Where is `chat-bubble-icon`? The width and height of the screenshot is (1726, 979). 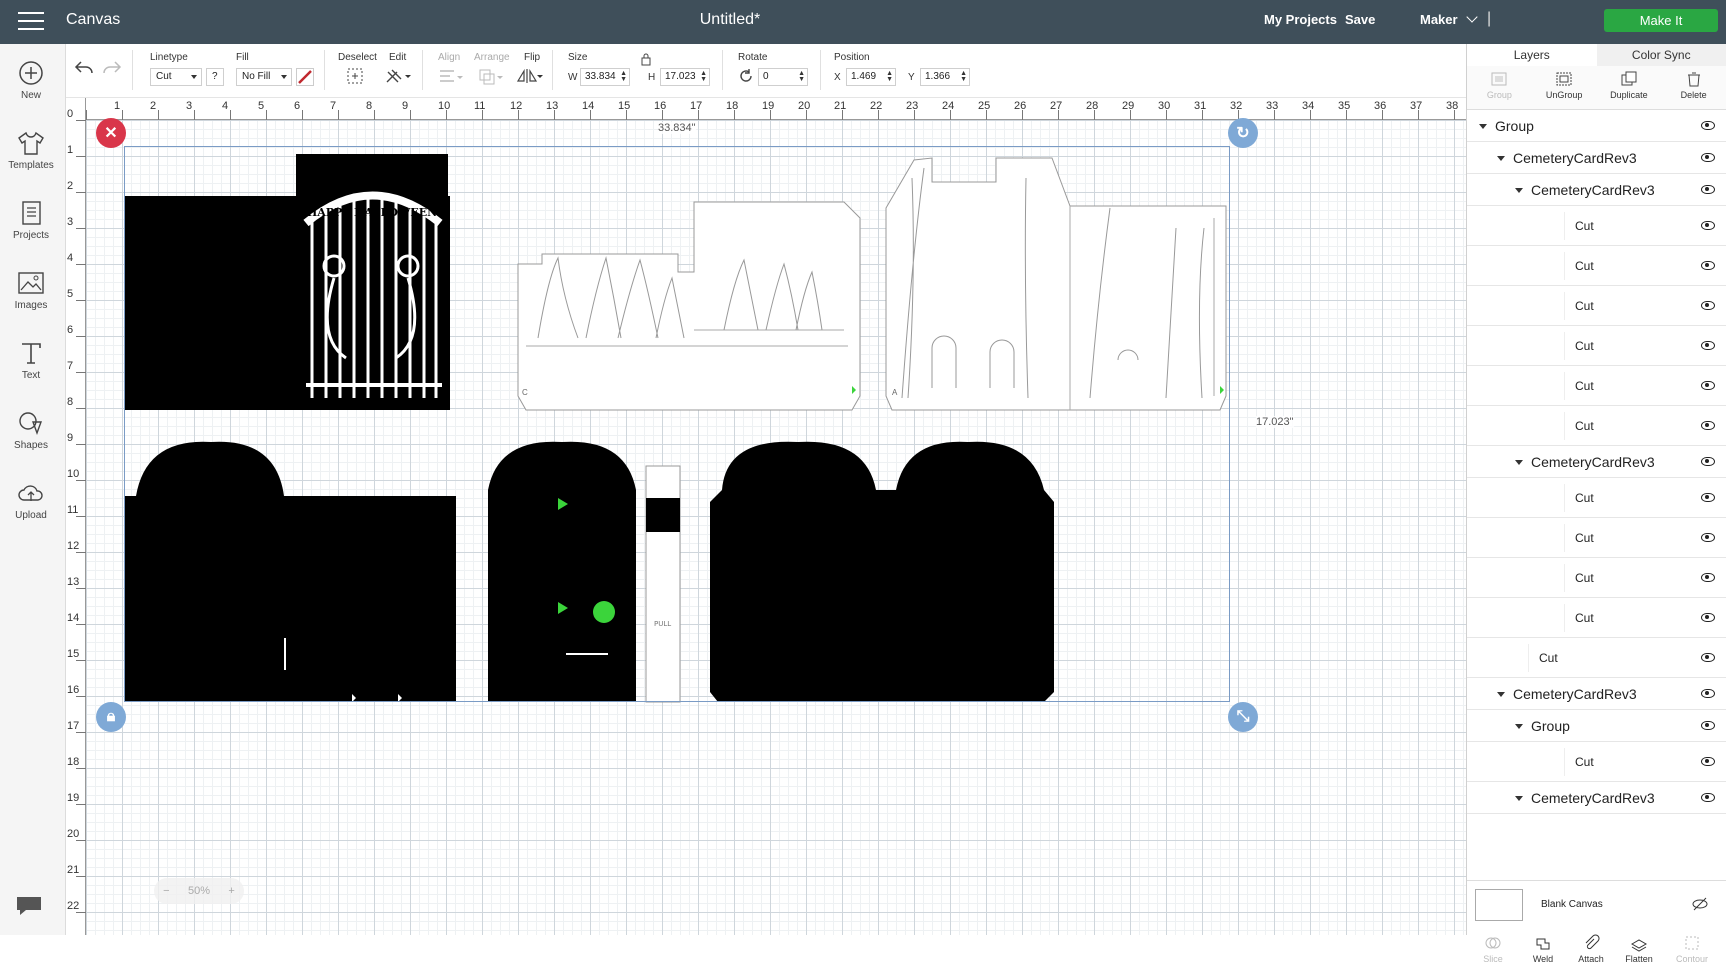
chat-bubble-icon is located at coordinates (29, 905).